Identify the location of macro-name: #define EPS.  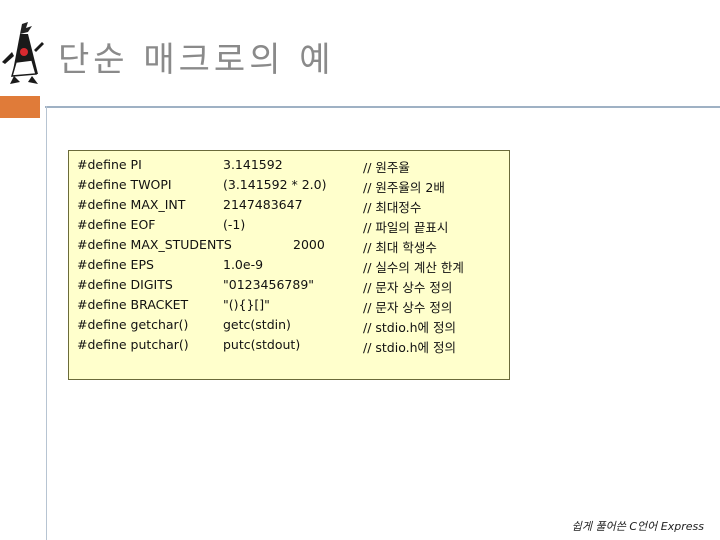
(115, 264).